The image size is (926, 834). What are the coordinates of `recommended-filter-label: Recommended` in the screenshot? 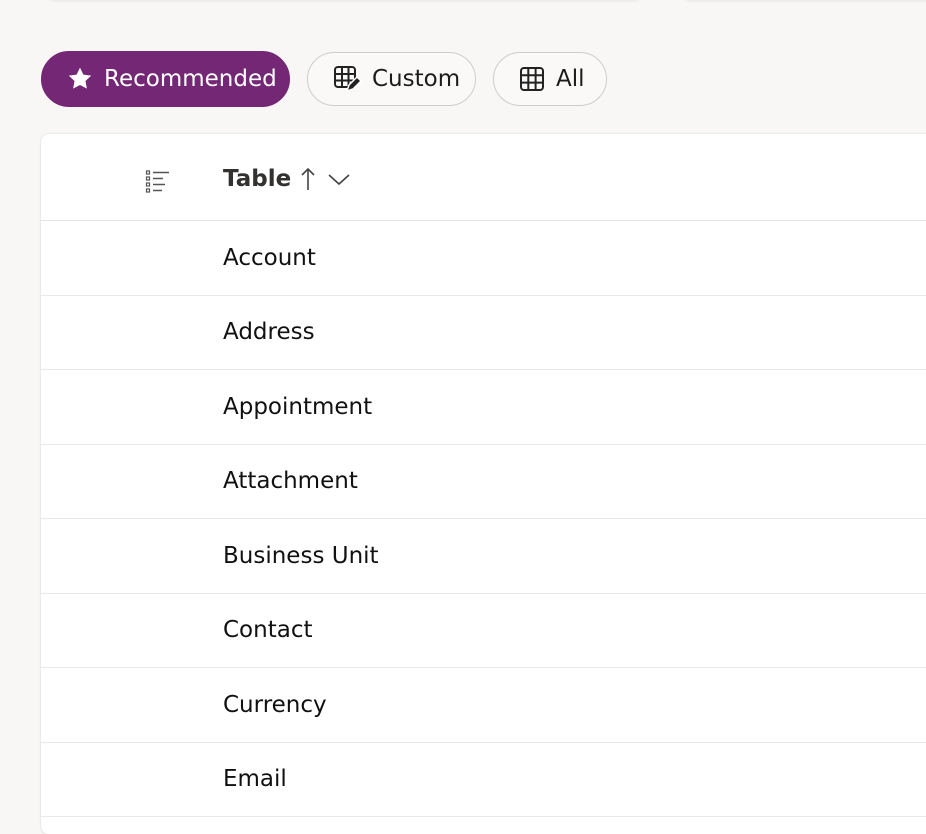 It's located at (190, 79).